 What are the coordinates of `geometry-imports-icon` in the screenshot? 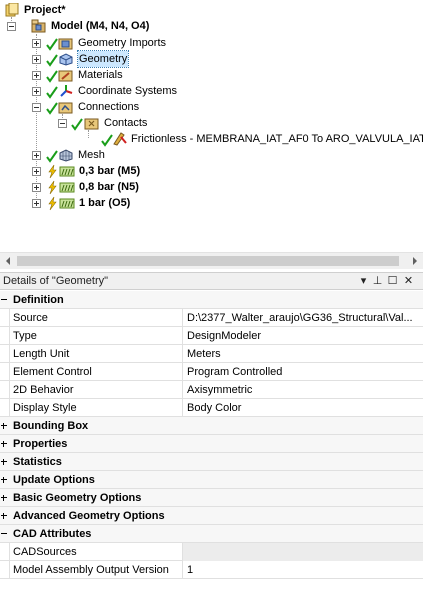 It's located at (65, 44).